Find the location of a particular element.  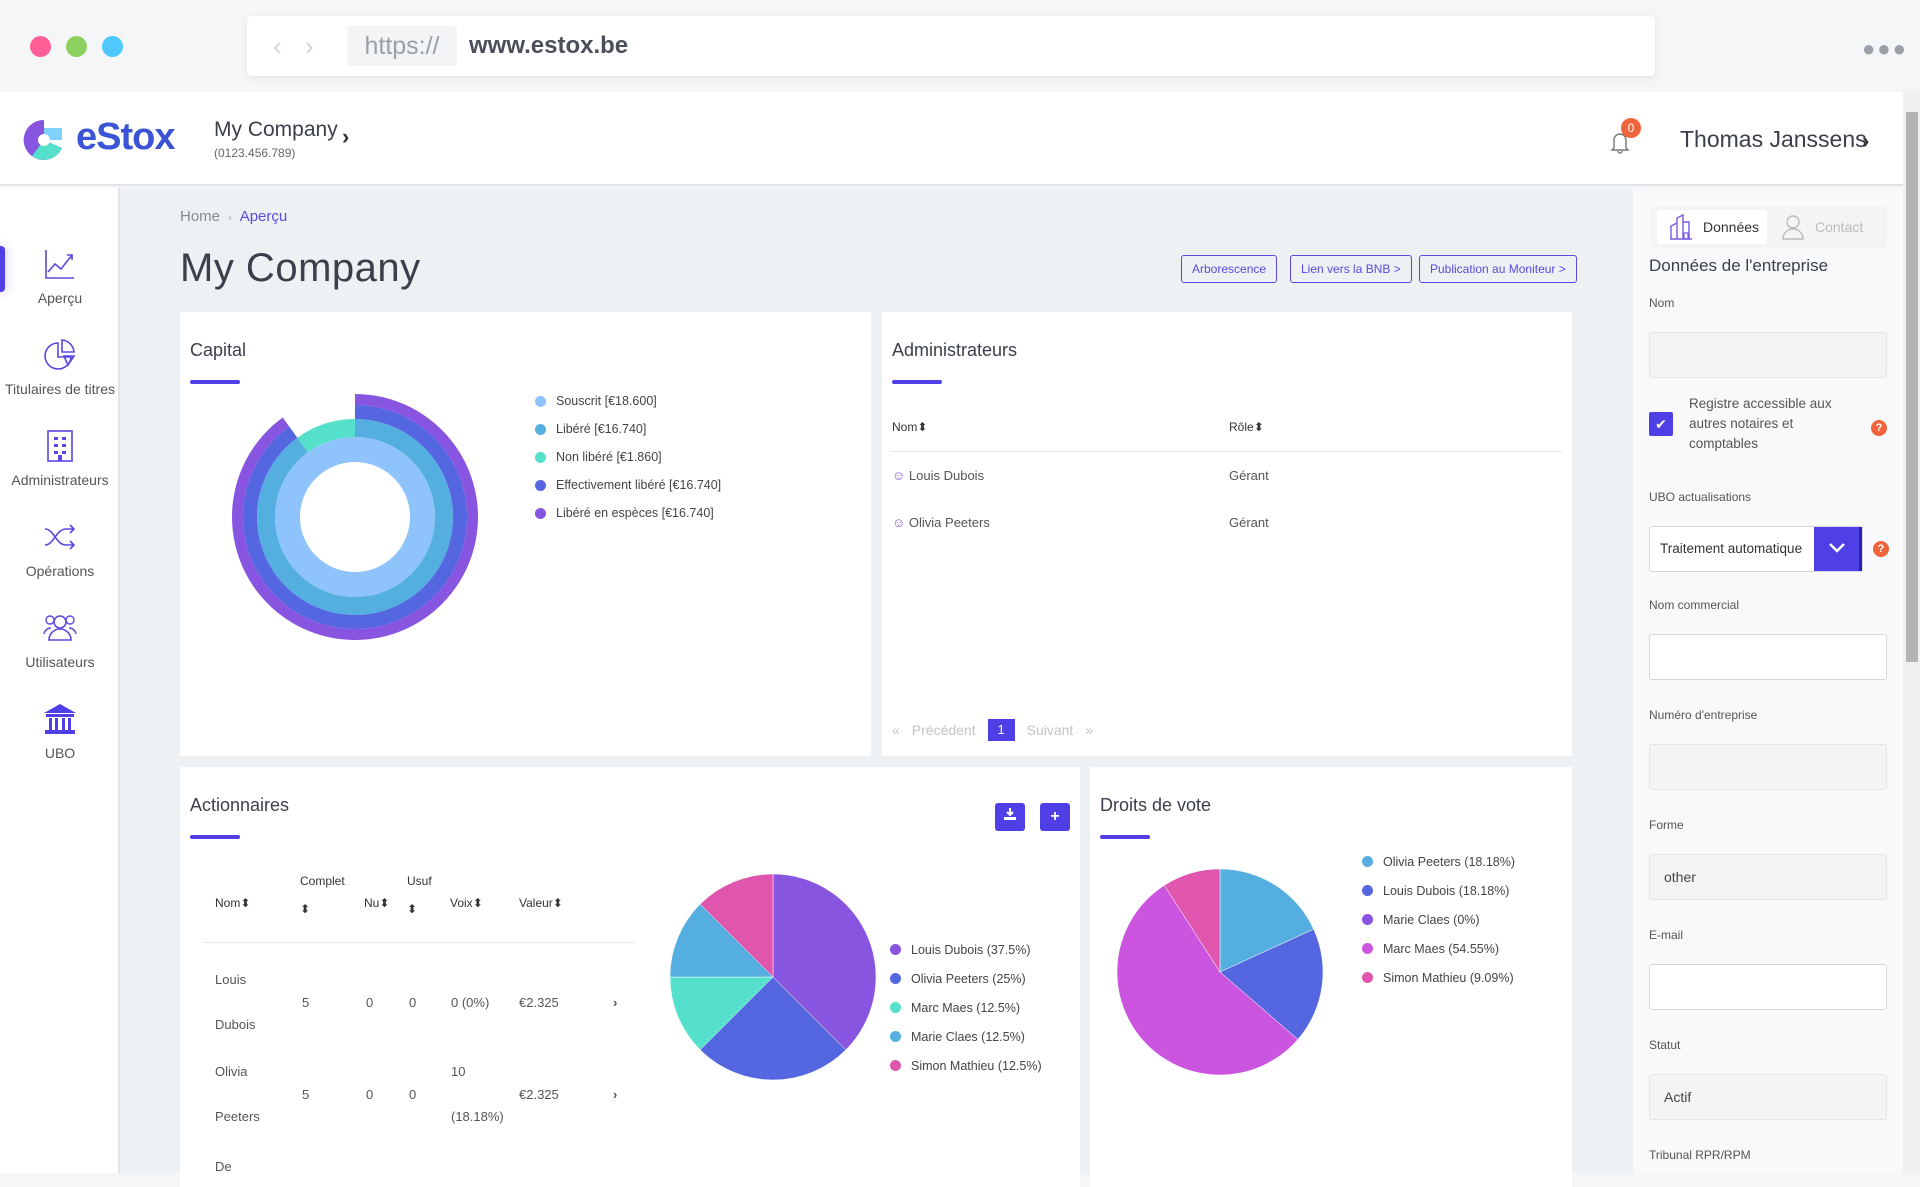

legend-item: Simon Mathieu (12.5%) is located at coordinates (966, 1065).